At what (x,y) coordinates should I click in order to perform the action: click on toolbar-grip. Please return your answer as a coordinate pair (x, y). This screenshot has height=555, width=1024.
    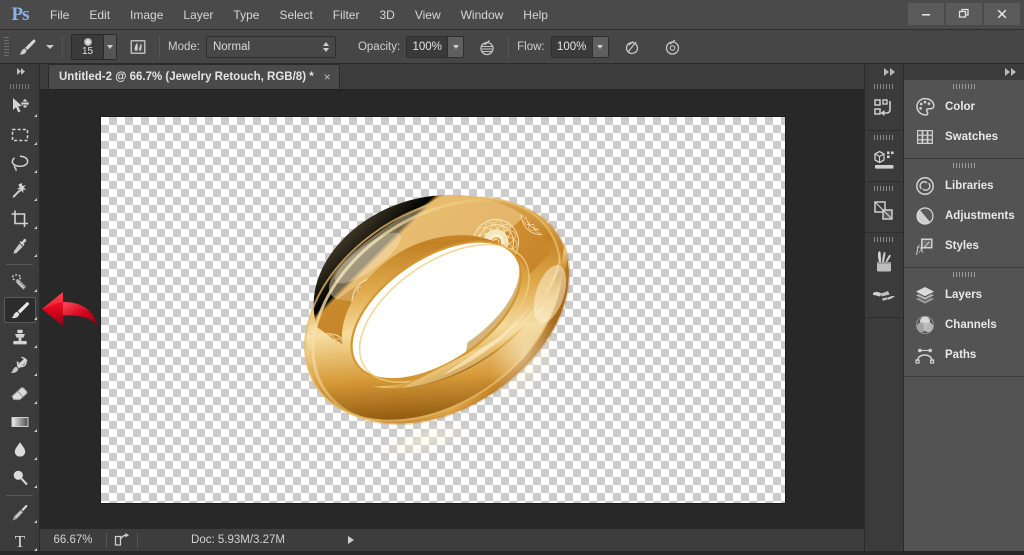
    Looking at the image, I should click on (19, 86).